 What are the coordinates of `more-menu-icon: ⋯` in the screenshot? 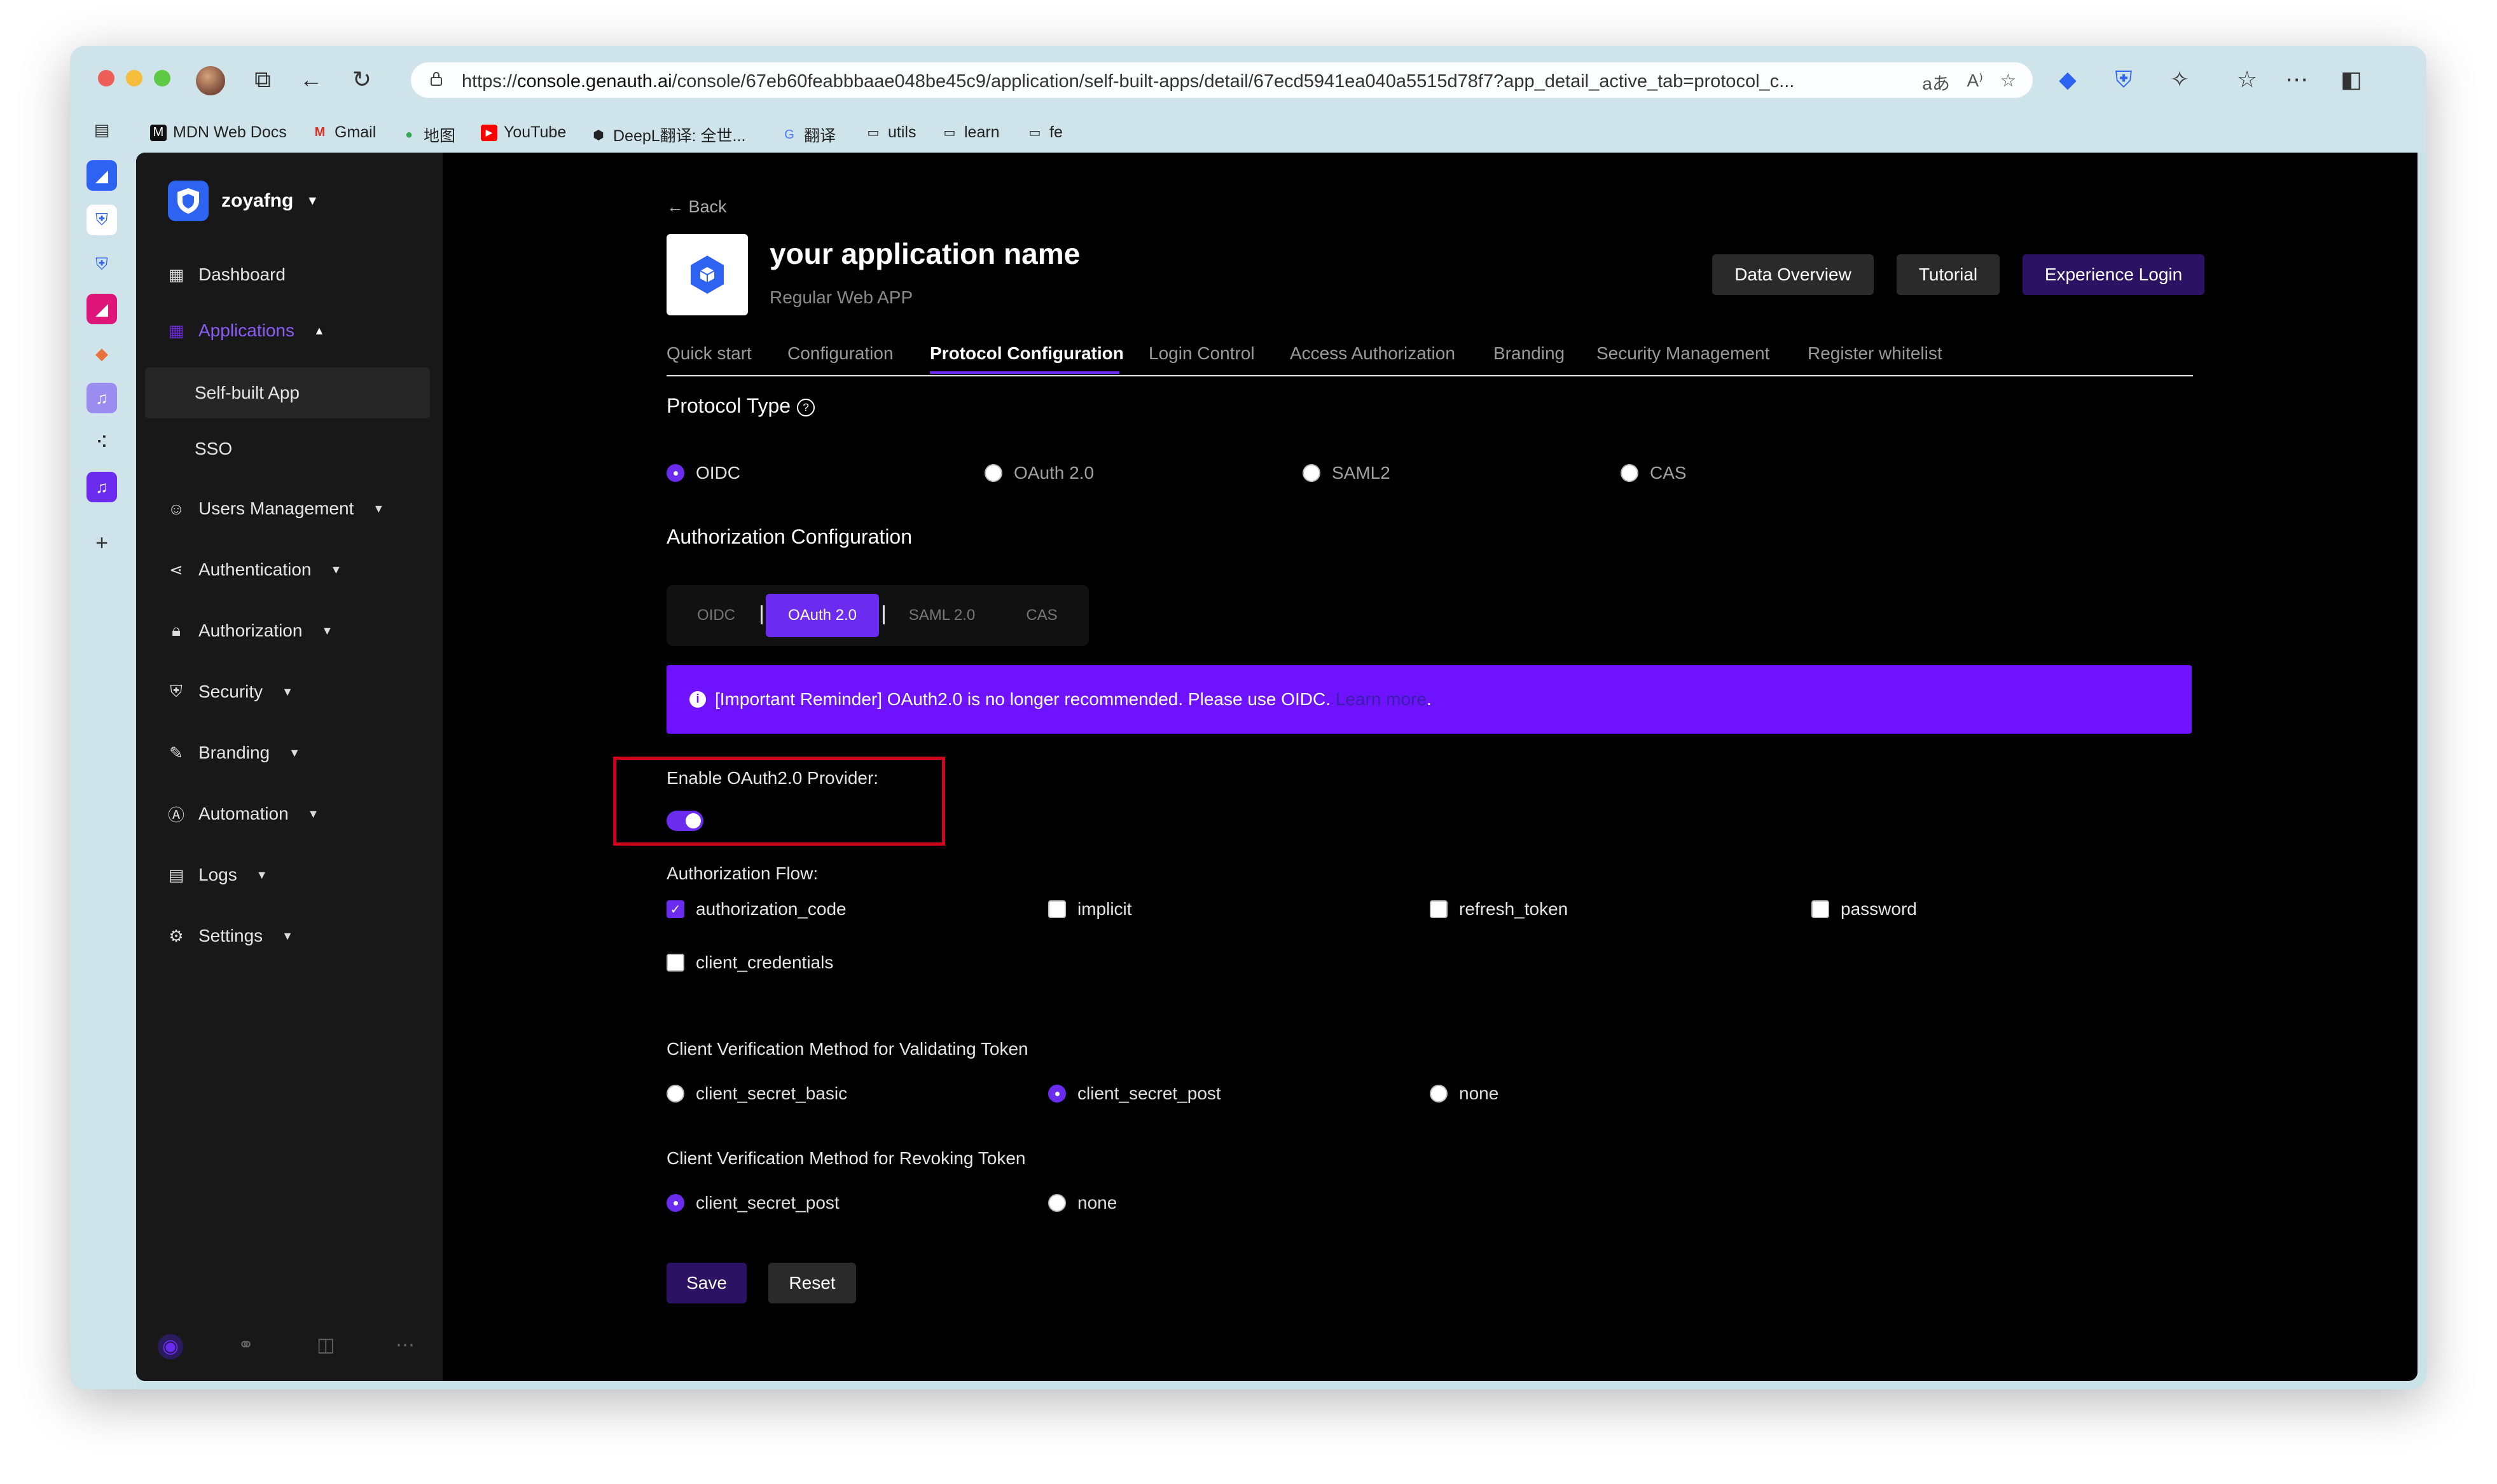 It's located at (2297, 79).